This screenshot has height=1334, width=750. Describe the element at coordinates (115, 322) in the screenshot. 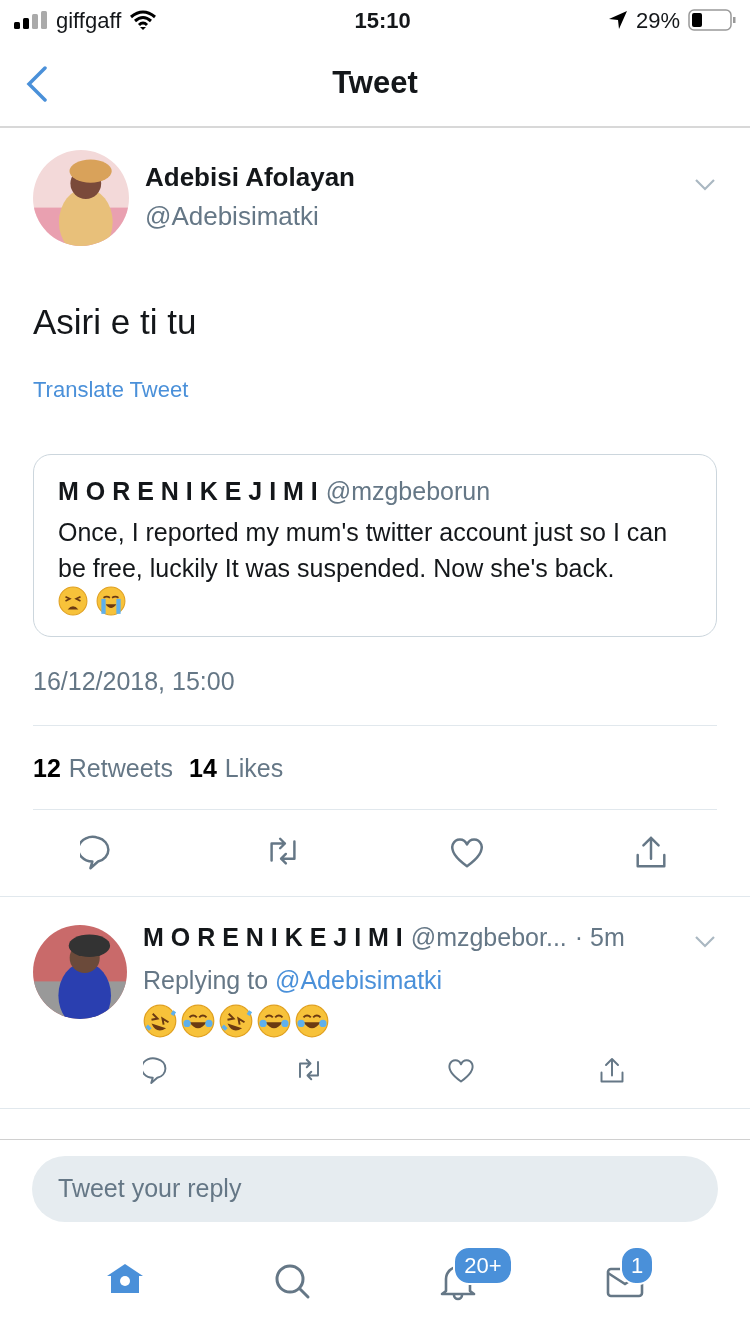

I see `tweet-text: Asiri e ti tu` at that location.